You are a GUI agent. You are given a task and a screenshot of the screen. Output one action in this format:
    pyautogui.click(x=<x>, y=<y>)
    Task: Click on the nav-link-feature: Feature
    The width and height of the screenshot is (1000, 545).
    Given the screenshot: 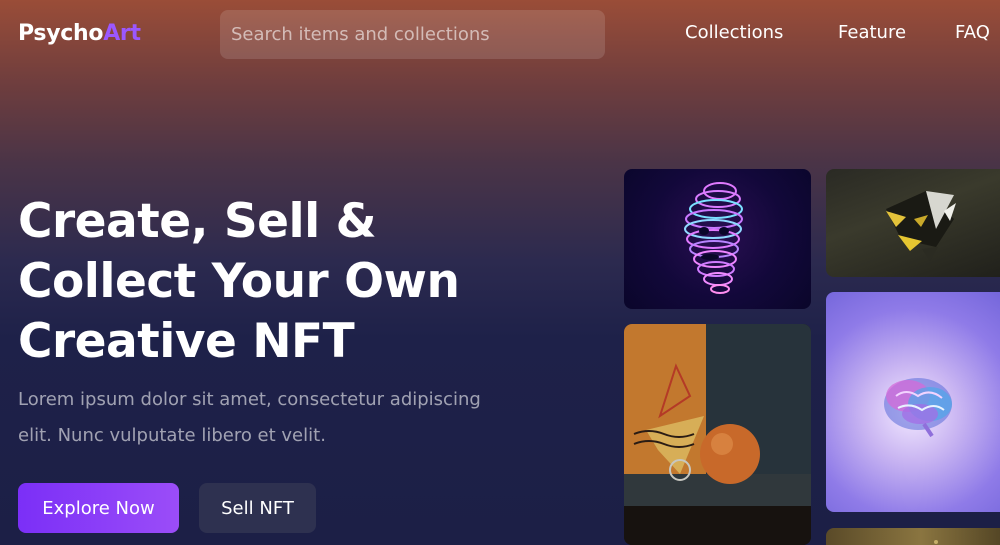 What is the action you would take?
    pyautogui.click(x=872, y=32)
    